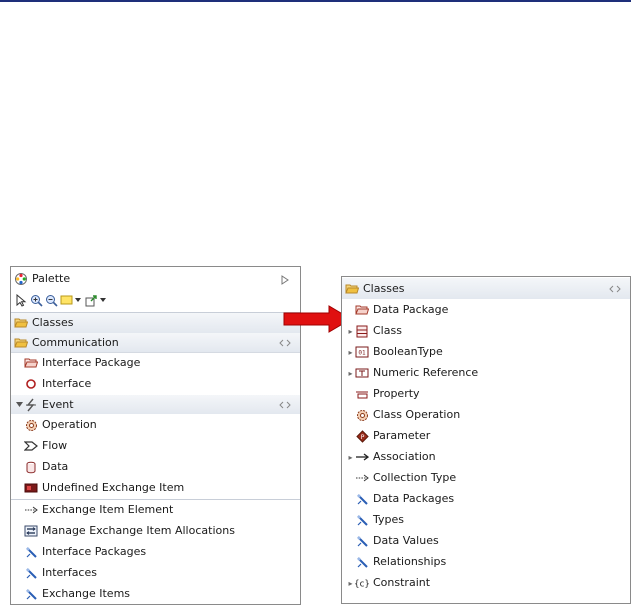  What do you see at coordinates (402, 435) in the screenshot?
I see `tool-label: Parameter` at bounding box center [402, 435].